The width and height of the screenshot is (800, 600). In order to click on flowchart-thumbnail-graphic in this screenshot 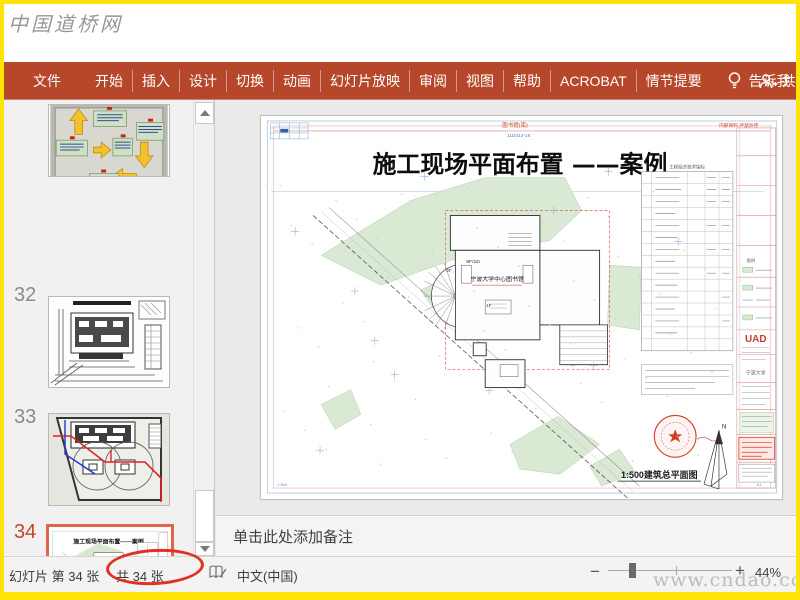, I will do `click(109, 140)`.